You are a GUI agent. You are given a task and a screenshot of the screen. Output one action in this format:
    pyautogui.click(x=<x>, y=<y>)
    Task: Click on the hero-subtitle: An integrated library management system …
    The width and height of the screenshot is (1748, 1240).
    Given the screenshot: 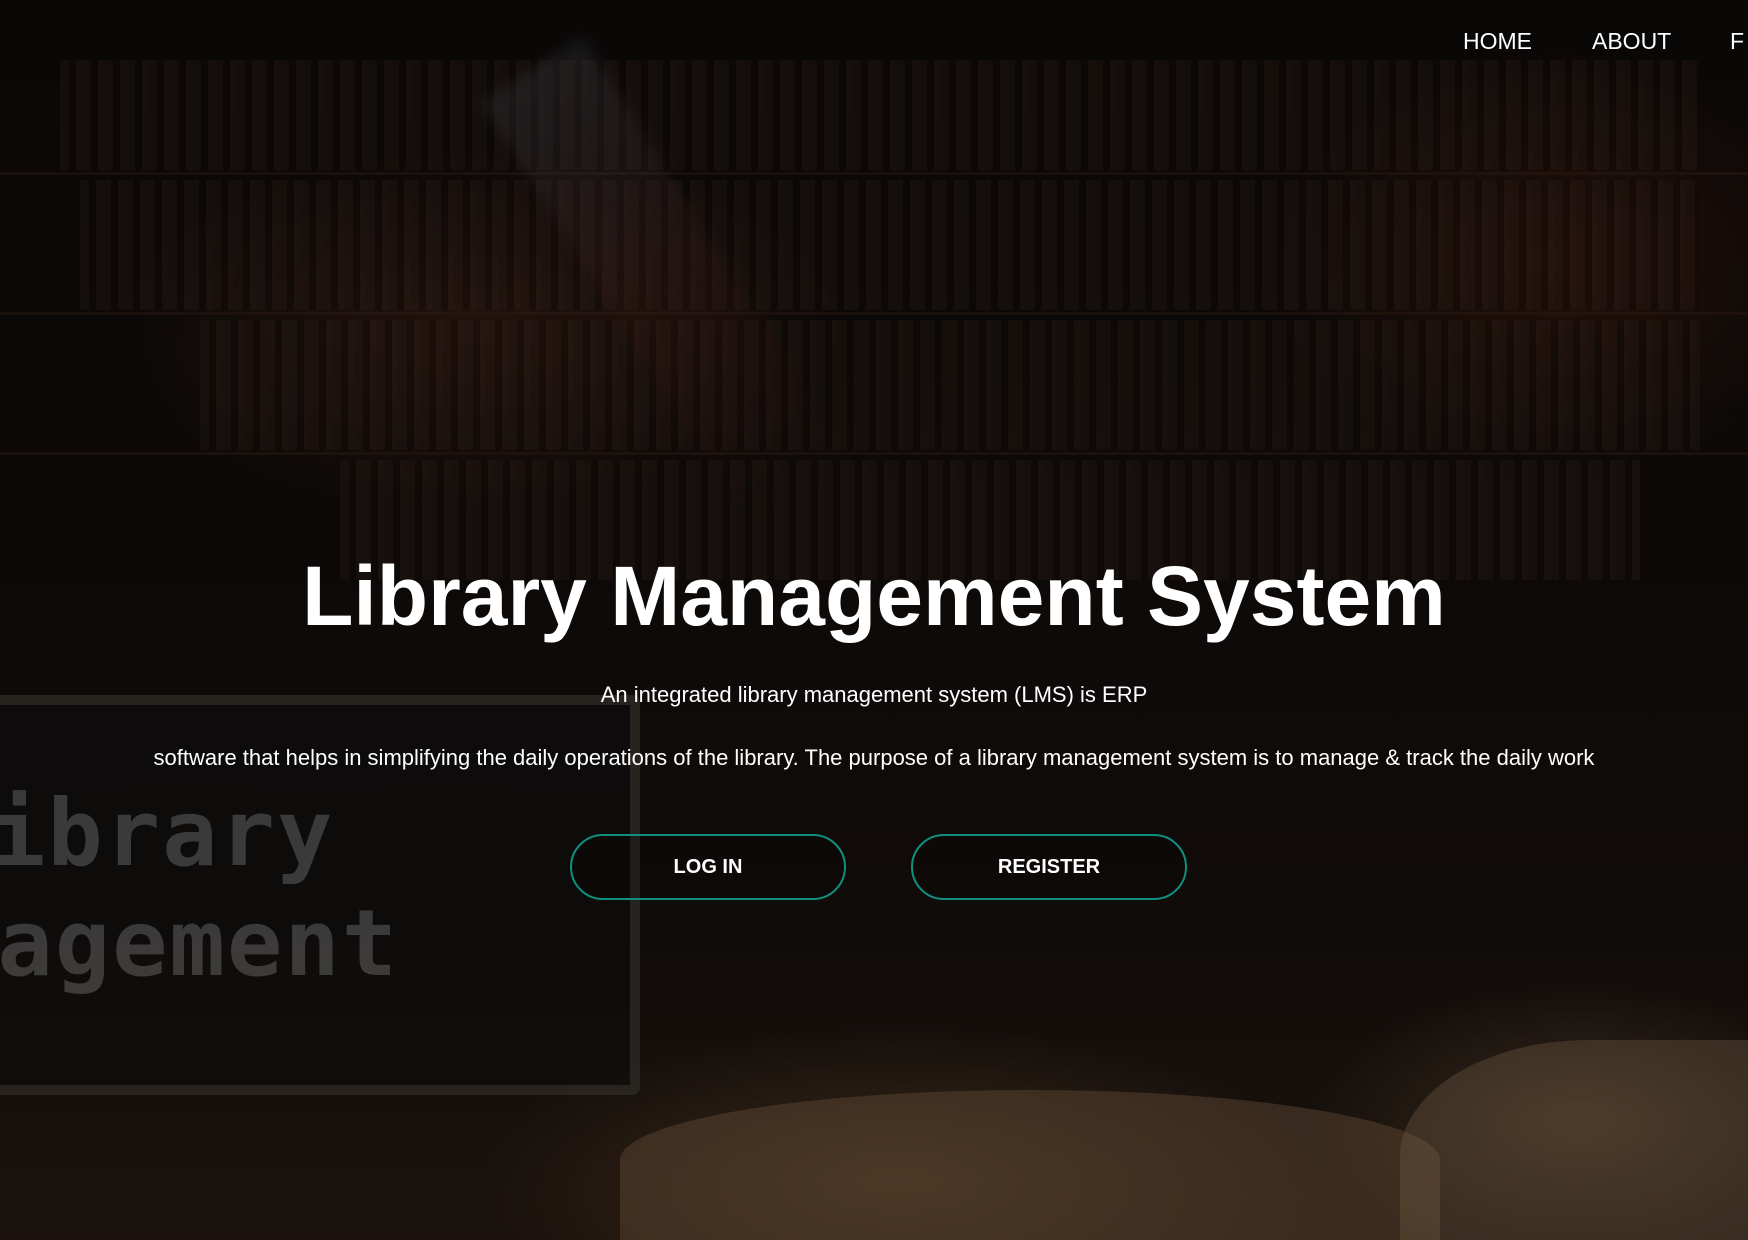 What is the action you would take?
    pyautogui.click(x=874, y=694)
    